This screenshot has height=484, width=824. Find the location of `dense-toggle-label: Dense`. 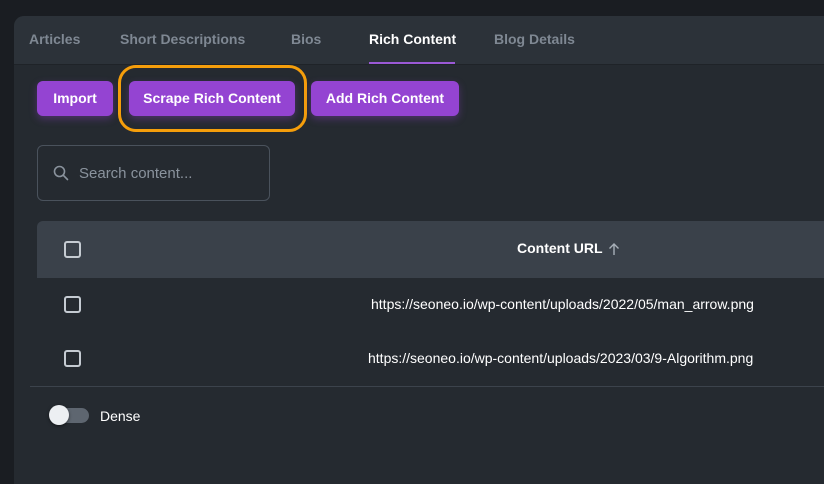

dense-toggle-label: Dense is located at coordinates (120, 416).